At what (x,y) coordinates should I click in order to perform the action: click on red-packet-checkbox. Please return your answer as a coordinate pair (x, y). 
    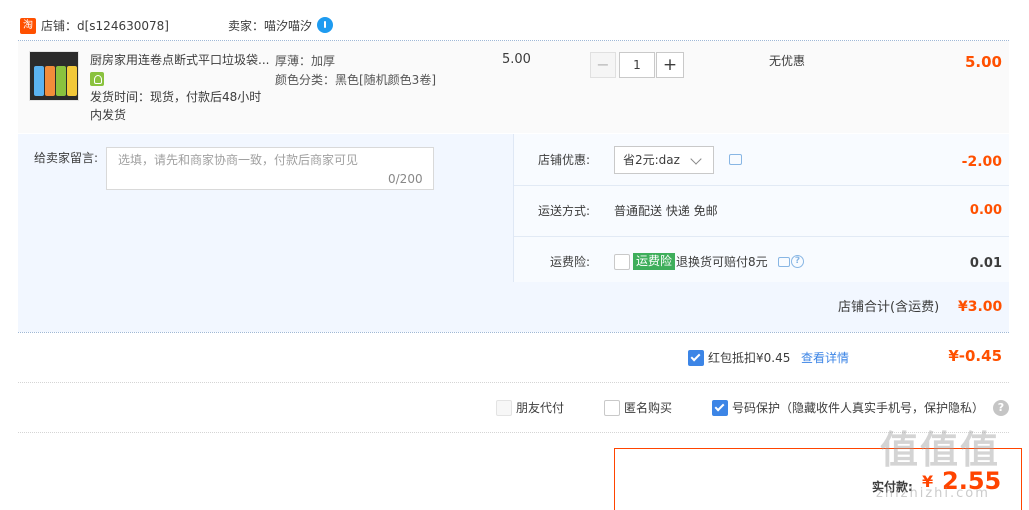
    Looking at the image, I should click on (696, 358).